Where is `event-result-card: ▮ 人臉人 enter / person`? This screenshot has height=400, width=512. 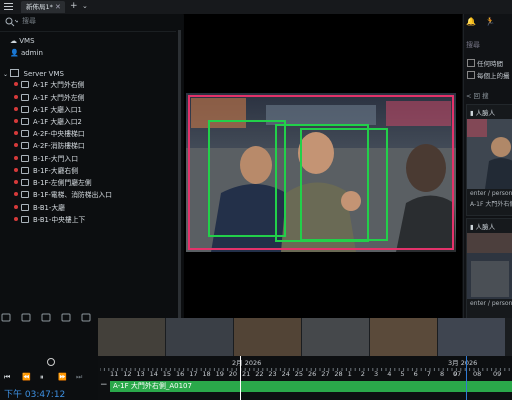 event-result-card: ▮ 人臉人 enter / person is located at coordinates (489, 269).